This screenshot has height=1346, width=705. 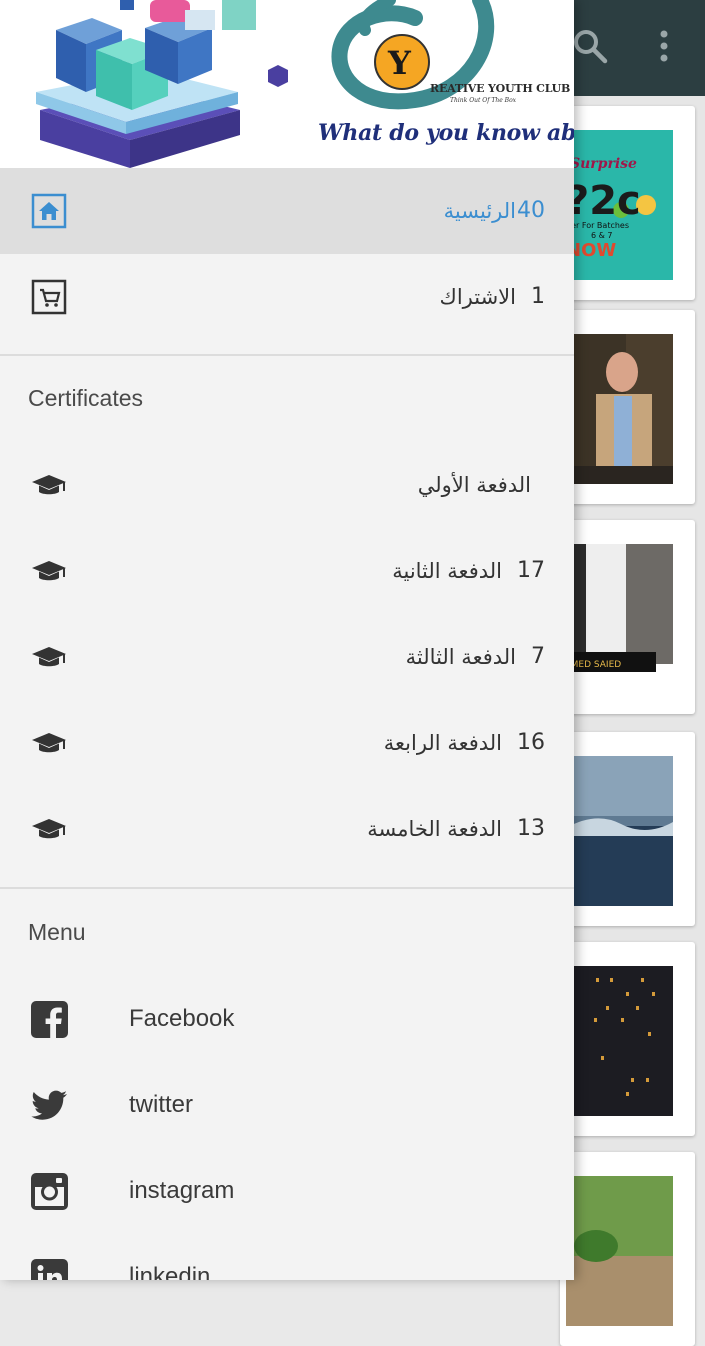 What do you see at coordinates (664, 46) in the screenshot?
I see `more-vert-icon` at bounding box center [664, 46].